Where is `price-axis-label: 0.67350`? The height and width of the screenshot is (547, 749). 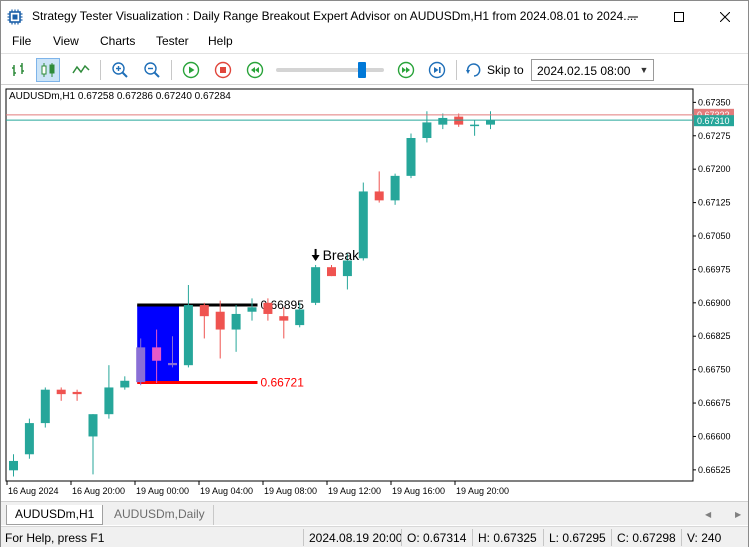
price-axis-label: 0.67350 is located at coordinates (714, 102).